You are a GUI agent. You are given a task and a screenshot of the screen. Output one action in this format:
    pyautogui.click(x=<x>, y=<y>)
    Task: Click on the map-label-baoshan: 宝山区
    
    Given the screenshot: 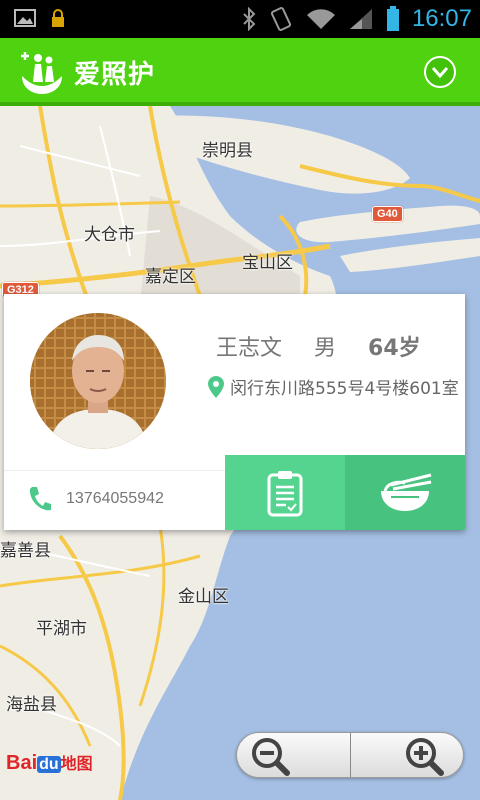 What is the action you would take?
    pyautogui.click(x=267, y=263)
    